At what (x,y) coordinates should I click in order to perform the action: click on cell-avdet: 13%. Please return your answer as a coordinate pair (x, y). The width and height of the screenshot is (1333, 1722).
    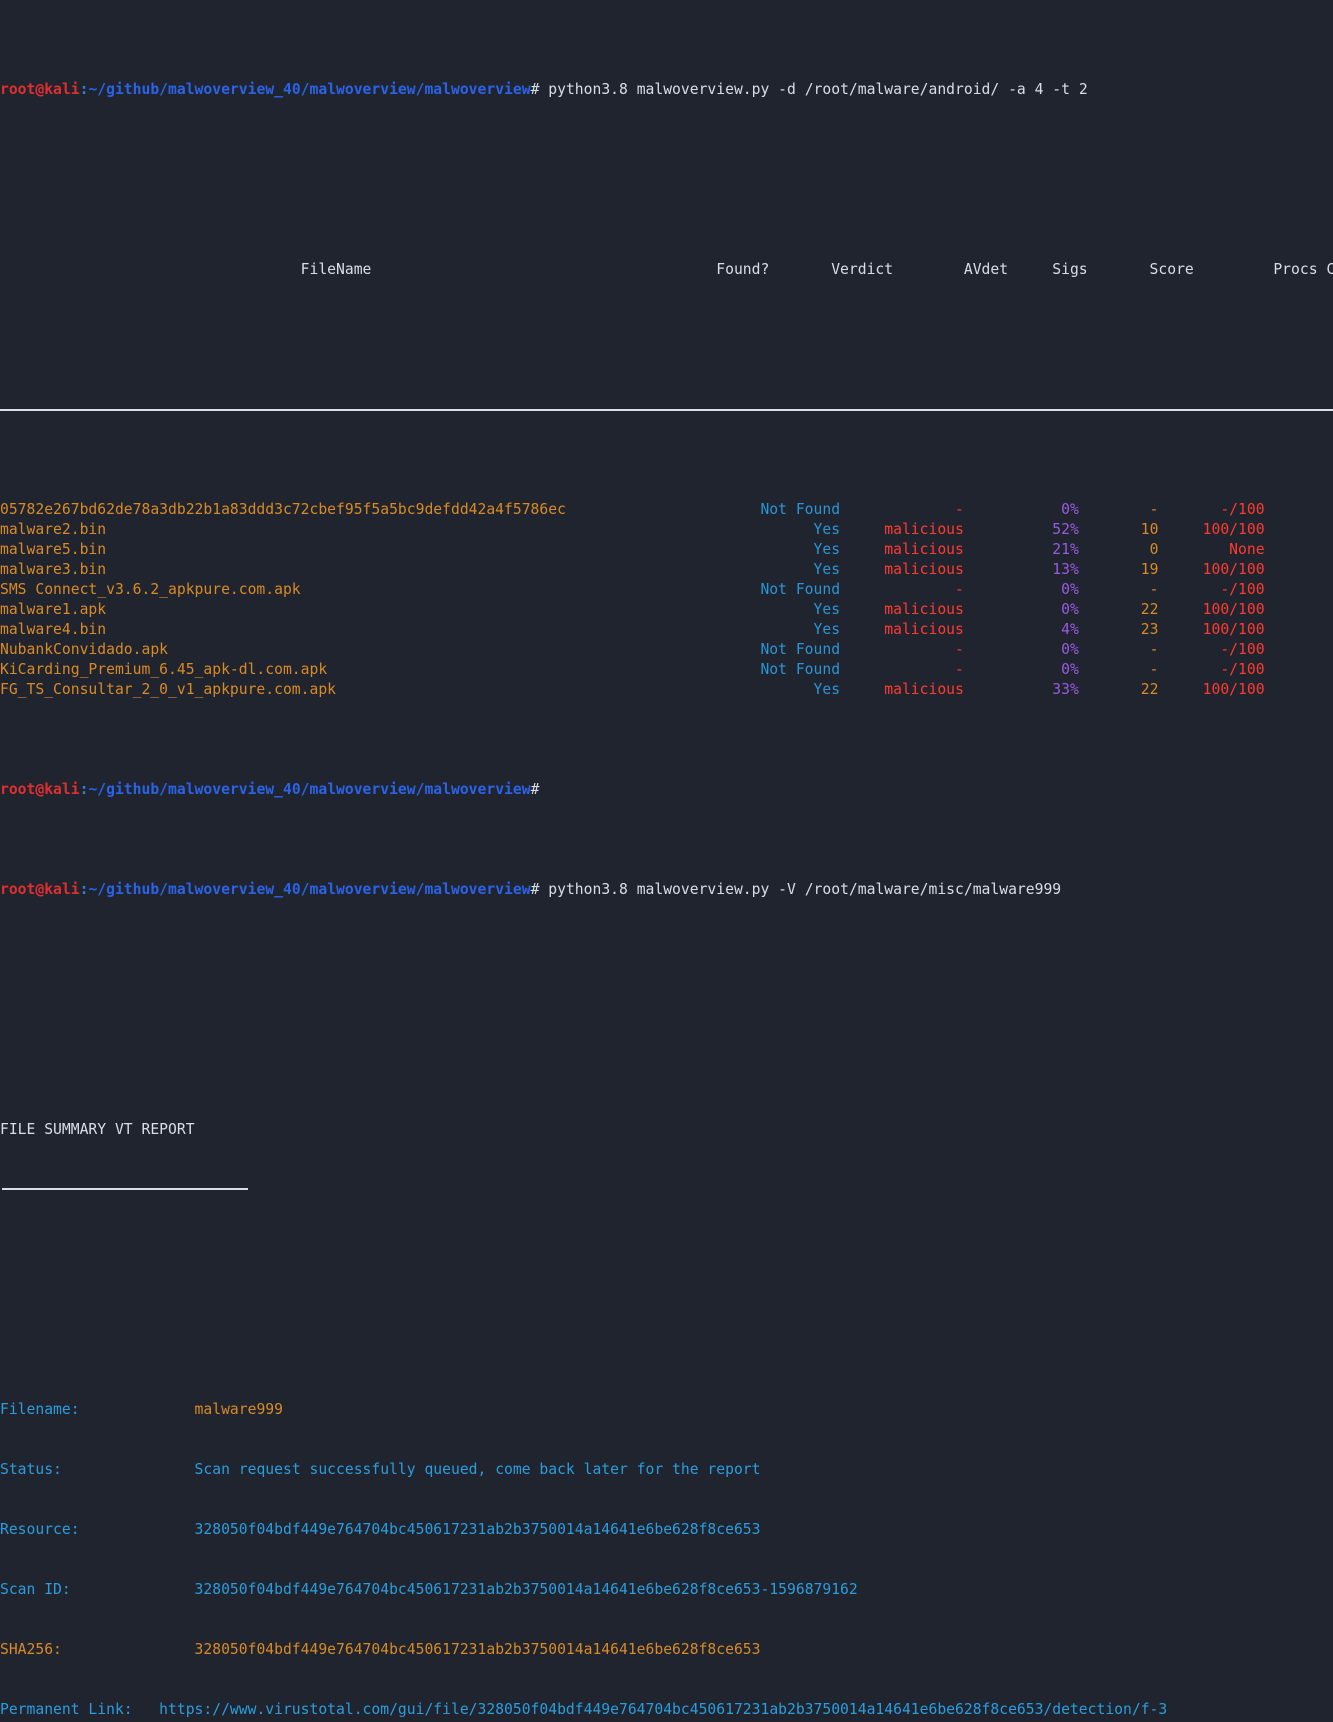
    Looking at the image, I should click on (1021, 569).